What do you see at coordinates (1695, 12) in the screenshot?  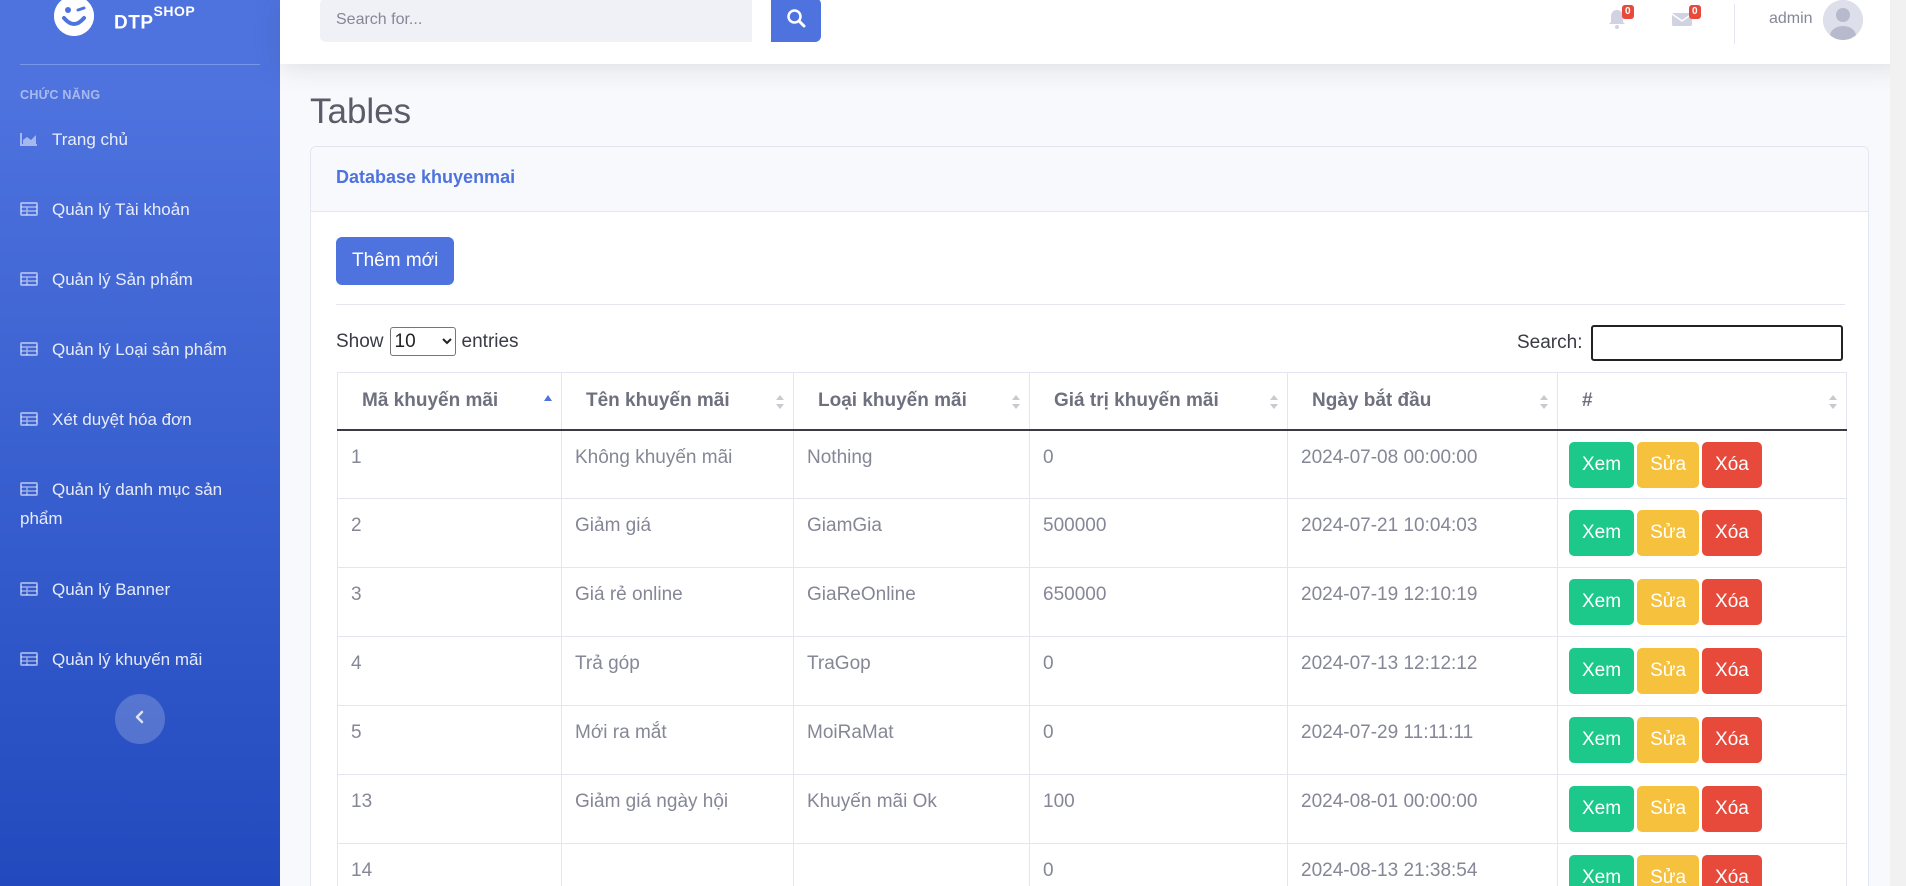 I see `messages-badge: 0` at bounding box center [1695, 12].